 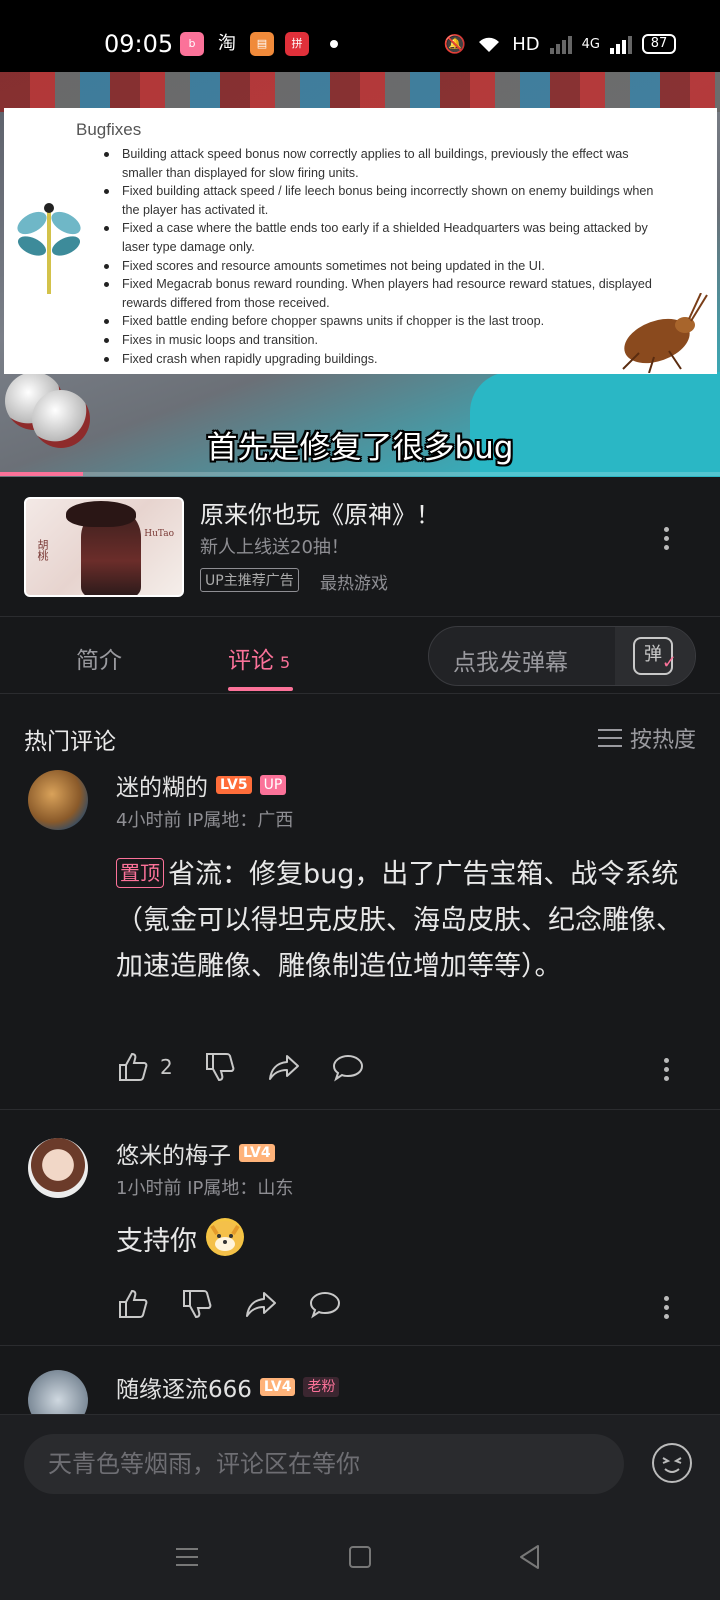 I want to click on danmaku-input: 点我发弹幕 弹 ✓, so click(x=562, y=656).